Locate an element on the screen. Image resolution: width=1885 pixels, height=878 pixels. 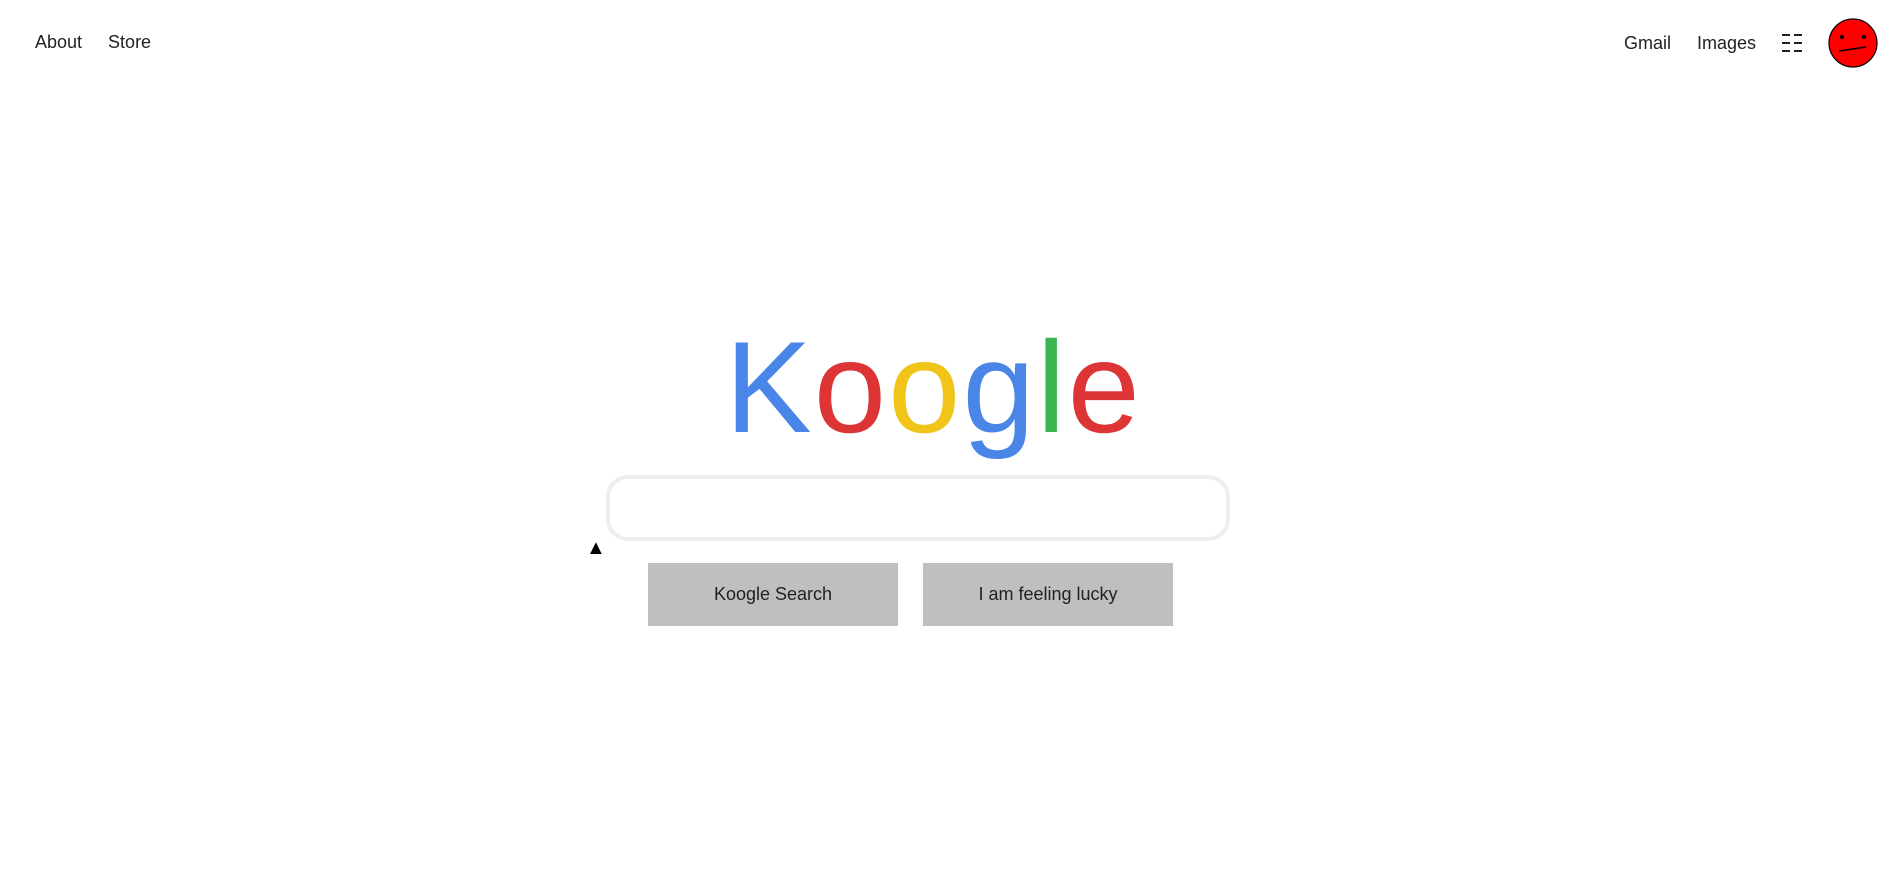
koogle-logo: Koogle is located at coordinates (938, 387).